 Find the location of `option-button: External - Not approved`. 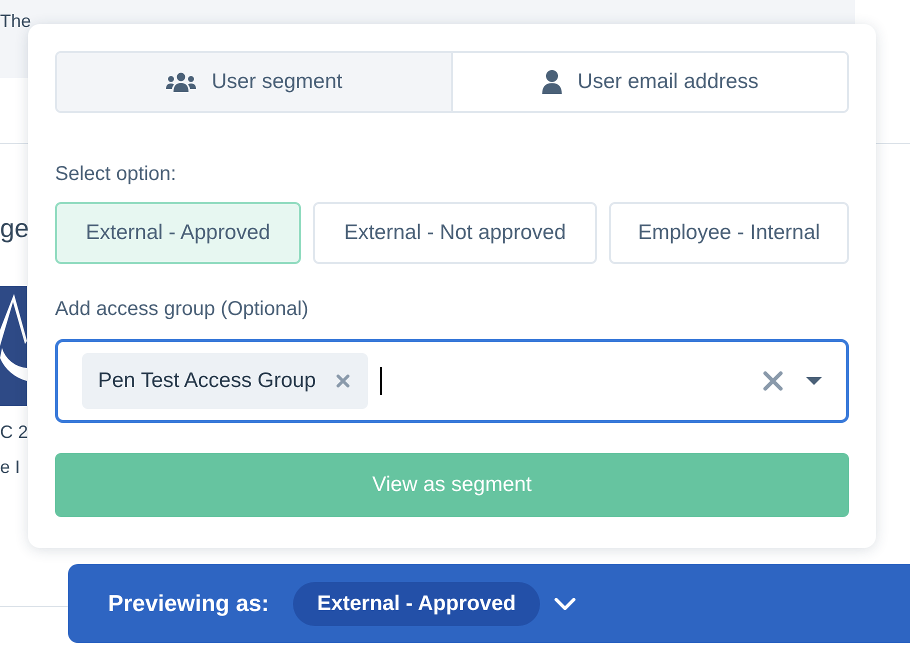

option-button: External - Not approved is located at coordinates (455, 233).